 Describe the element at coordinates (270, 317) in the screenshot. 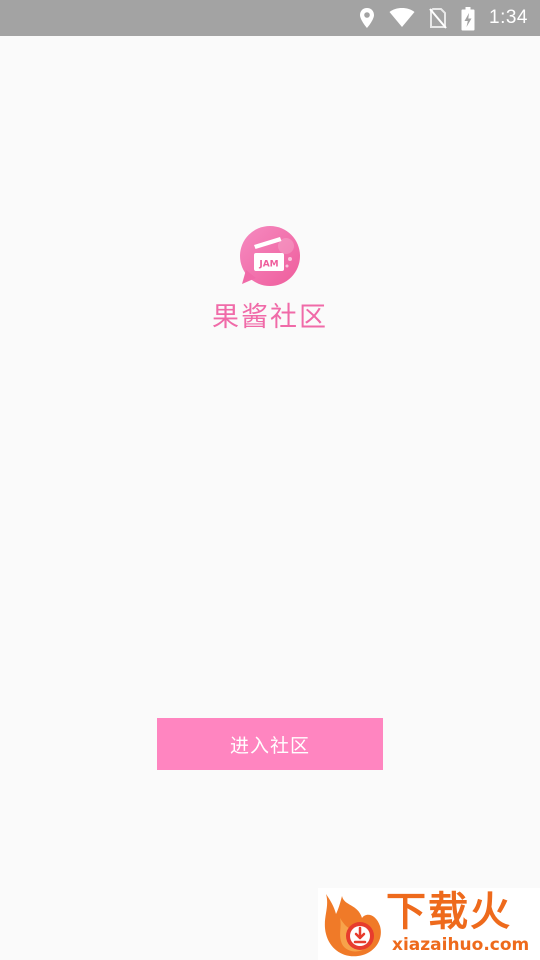

I see `app-title: 果酱社区` at that location.